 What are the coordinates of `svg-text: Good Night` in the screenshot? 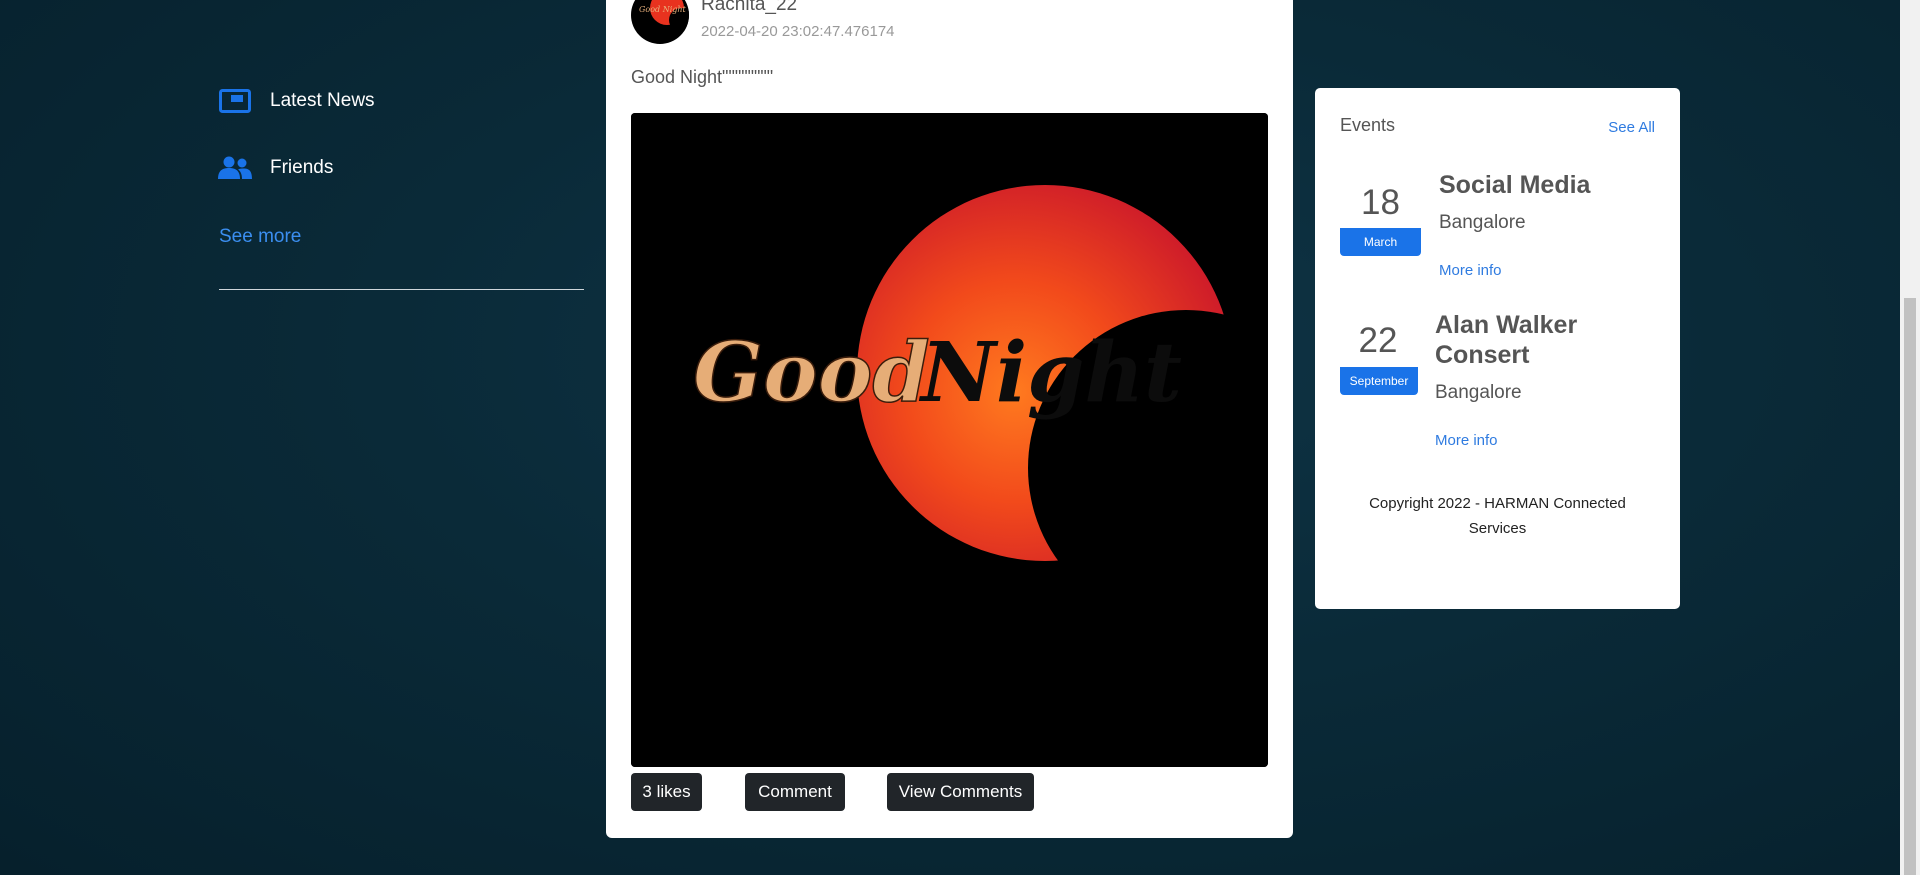 It's located at (663, 9).